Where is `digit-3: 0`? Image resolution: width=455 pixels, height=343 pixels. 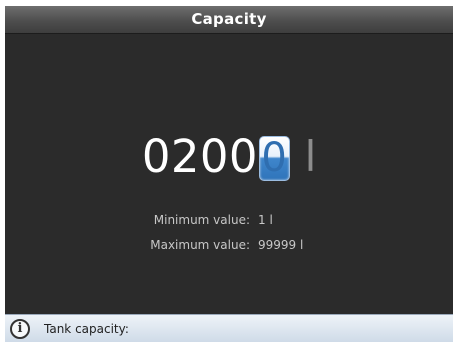
digit-3: 0 is located at coordinates (214, 157).